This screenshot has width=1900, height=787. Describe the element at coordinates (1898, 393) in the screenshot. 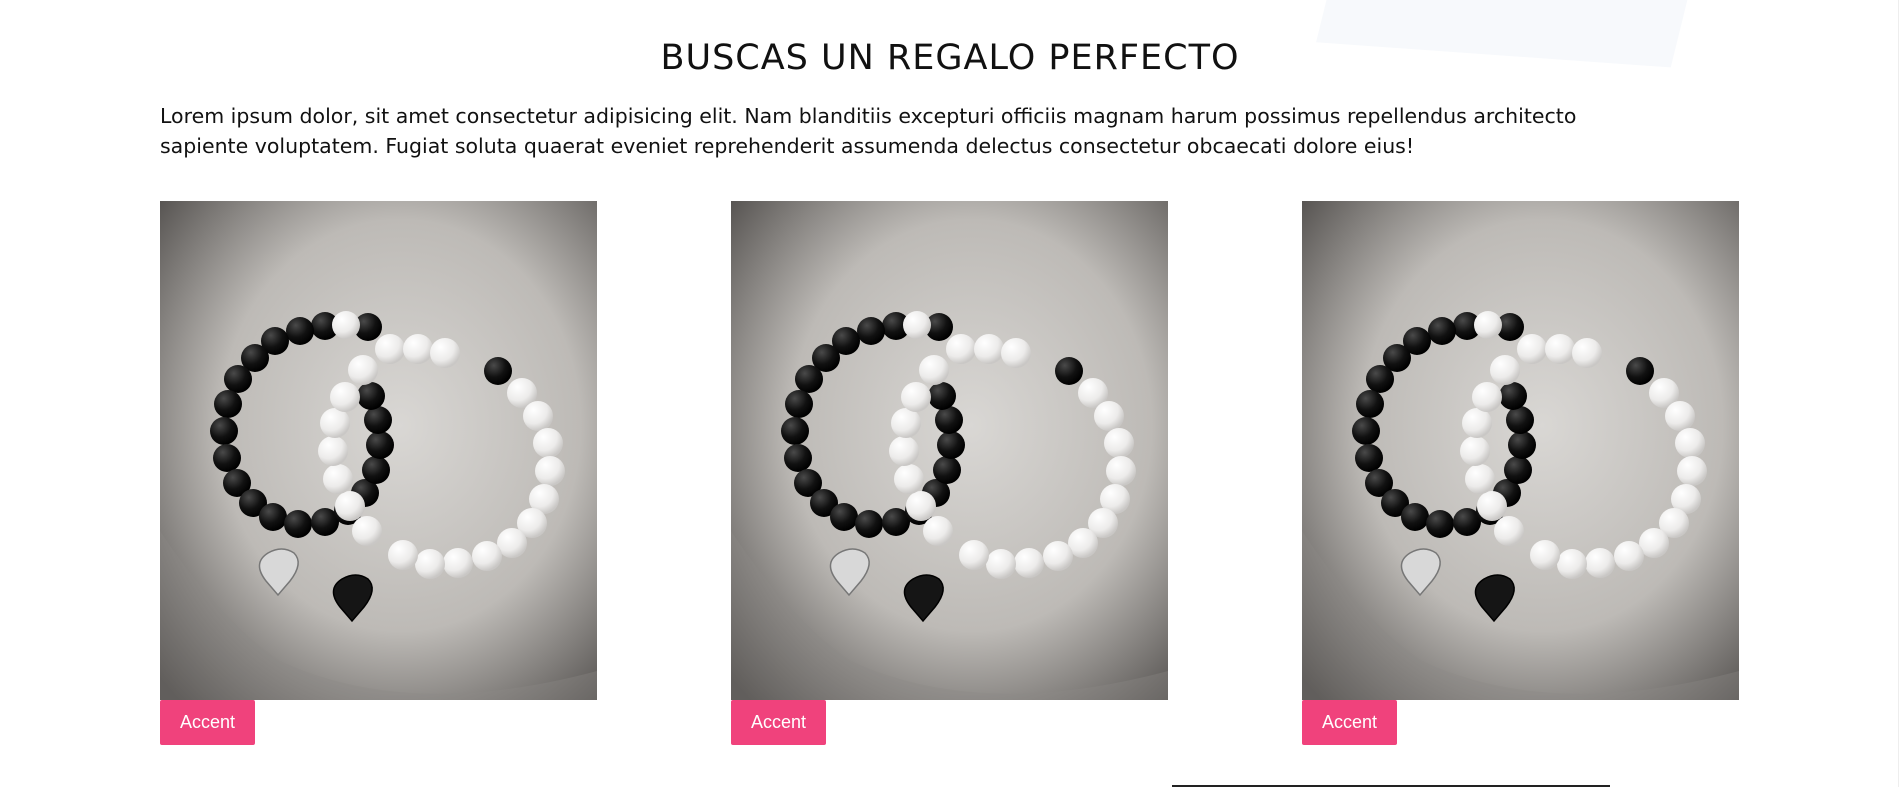

I see `page-edge-line` at that location.